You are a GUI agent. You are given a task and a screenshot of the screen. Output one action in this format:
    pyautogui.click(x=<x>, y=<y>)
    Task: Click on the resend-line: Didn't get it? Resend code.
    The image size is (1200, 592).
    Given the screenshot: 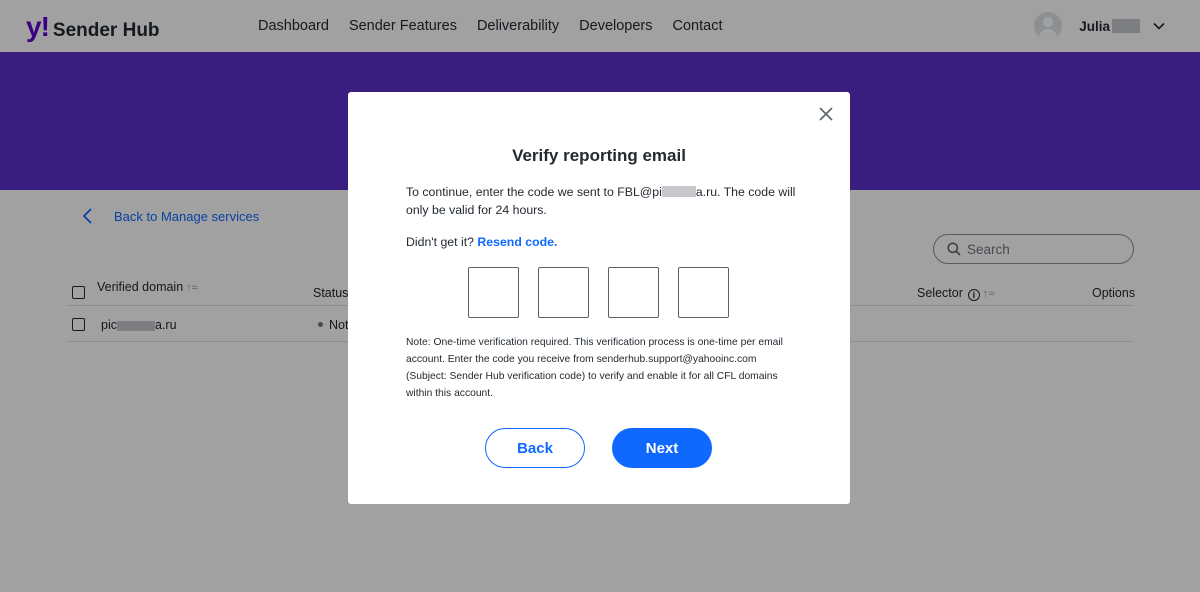 What is the action you would take?
    pyautogui.click(x=481, y=242)
    